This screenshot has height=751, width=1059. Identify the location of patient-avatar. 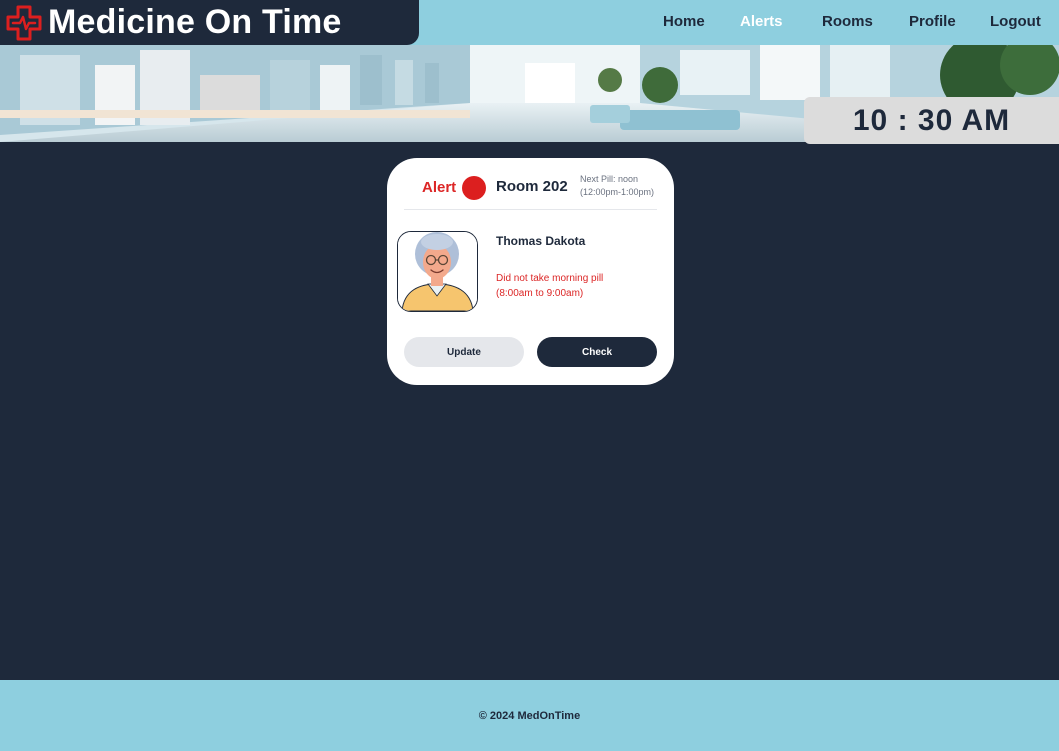
(437, 271).